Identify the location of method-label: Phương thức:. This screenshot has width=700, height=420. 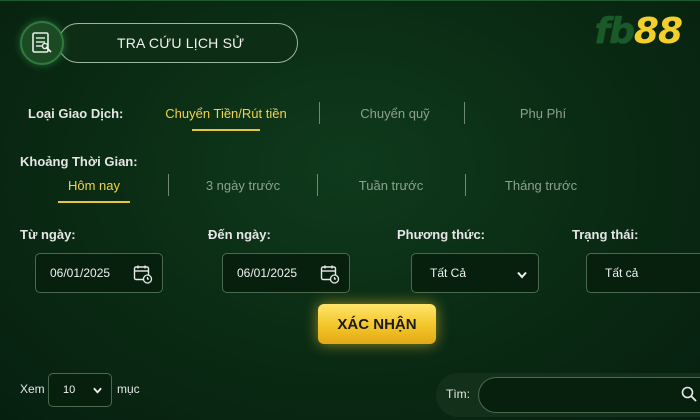
(441, 234).